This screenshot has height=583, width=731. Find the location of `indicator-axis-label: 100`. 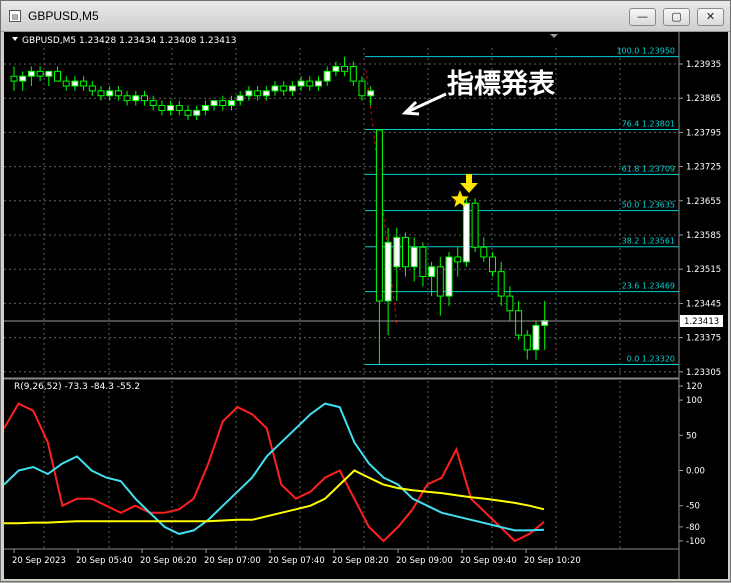

indicator-axis-label: 100 is located at coordinates (694, 401).